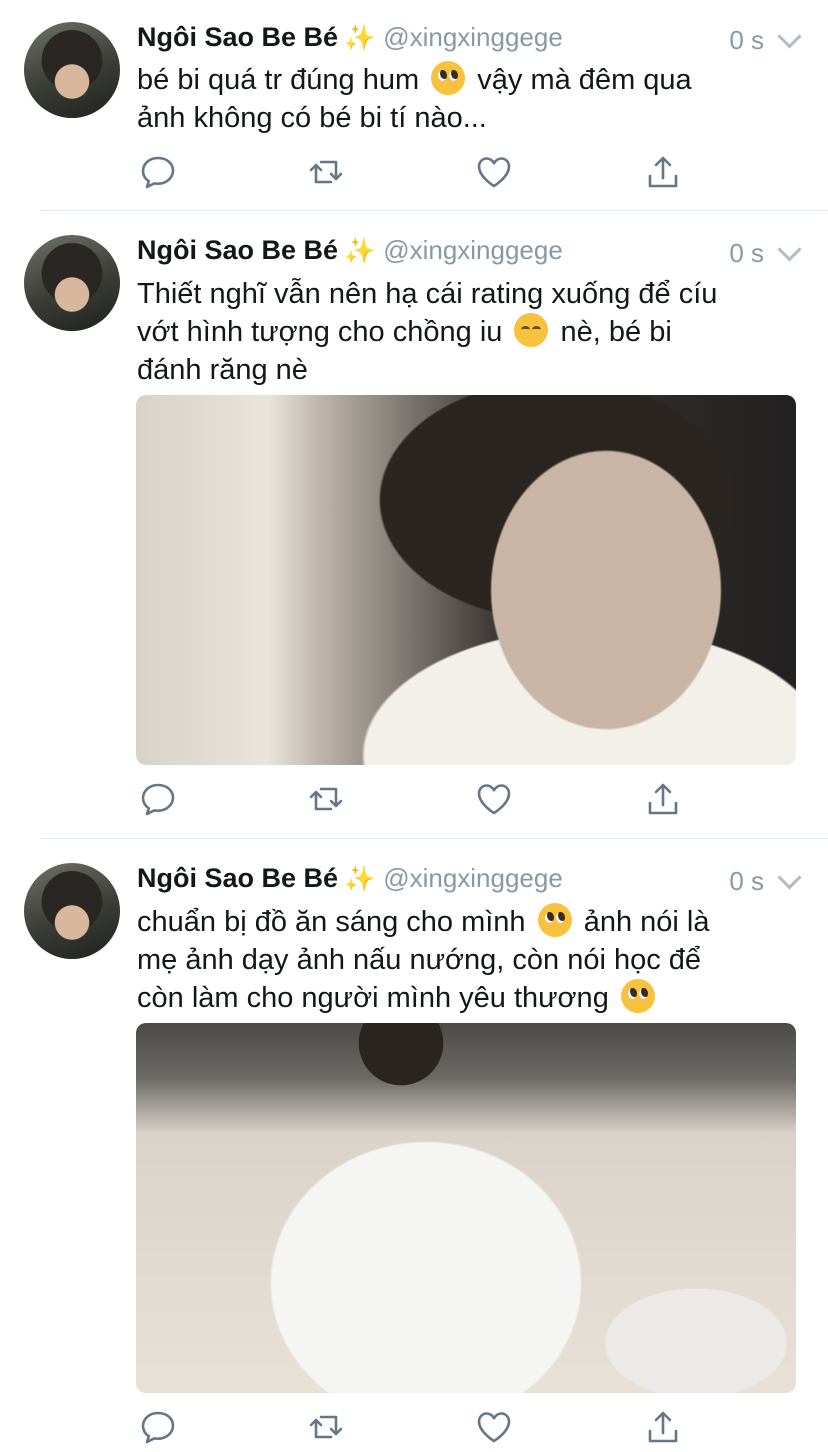 This screenshot has width=828, height=1452. What do you see at coordinates (616, 332) in the screenshot?
I see `tweet-text-line: nè, bé bi` at bounding box center [616, 332].